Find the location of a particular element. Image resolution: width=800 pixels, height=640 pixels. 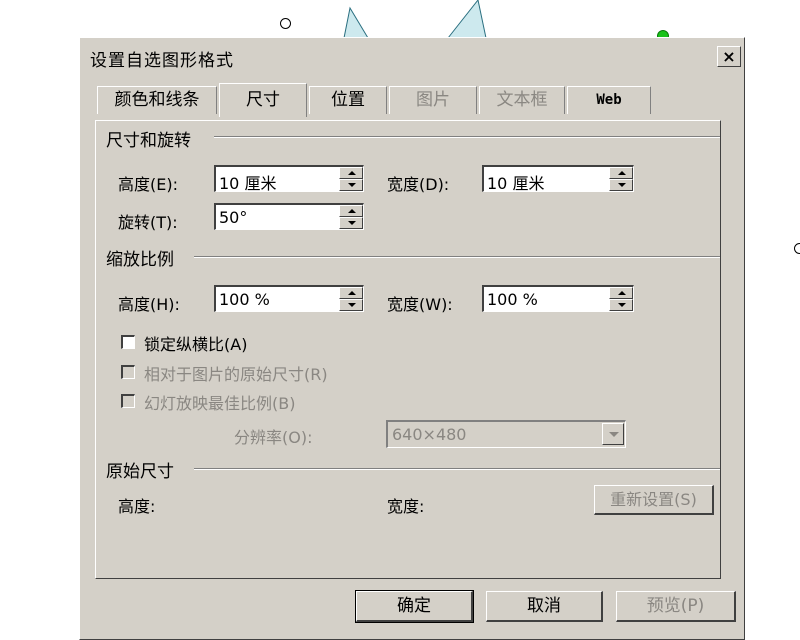

resolution-select: 640×480 is located at coordinates (506, 434).